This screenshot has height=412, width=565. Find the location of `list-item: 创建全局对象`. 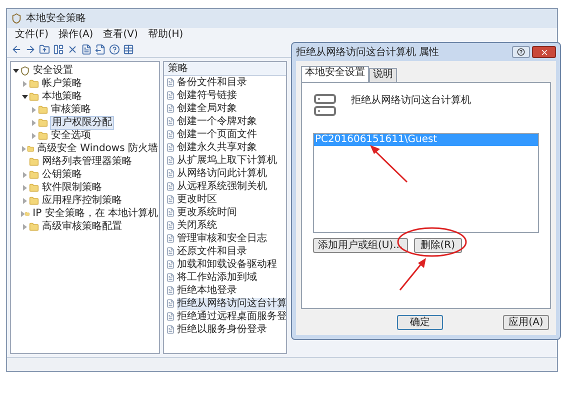

list-item: 创建全局对象 is located at coordinates (207, 108).